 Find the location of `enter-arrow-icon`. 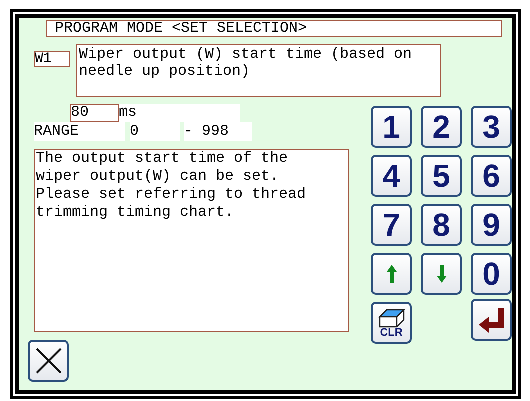

enter-arrow-icon is located at coordinates (491, 320).